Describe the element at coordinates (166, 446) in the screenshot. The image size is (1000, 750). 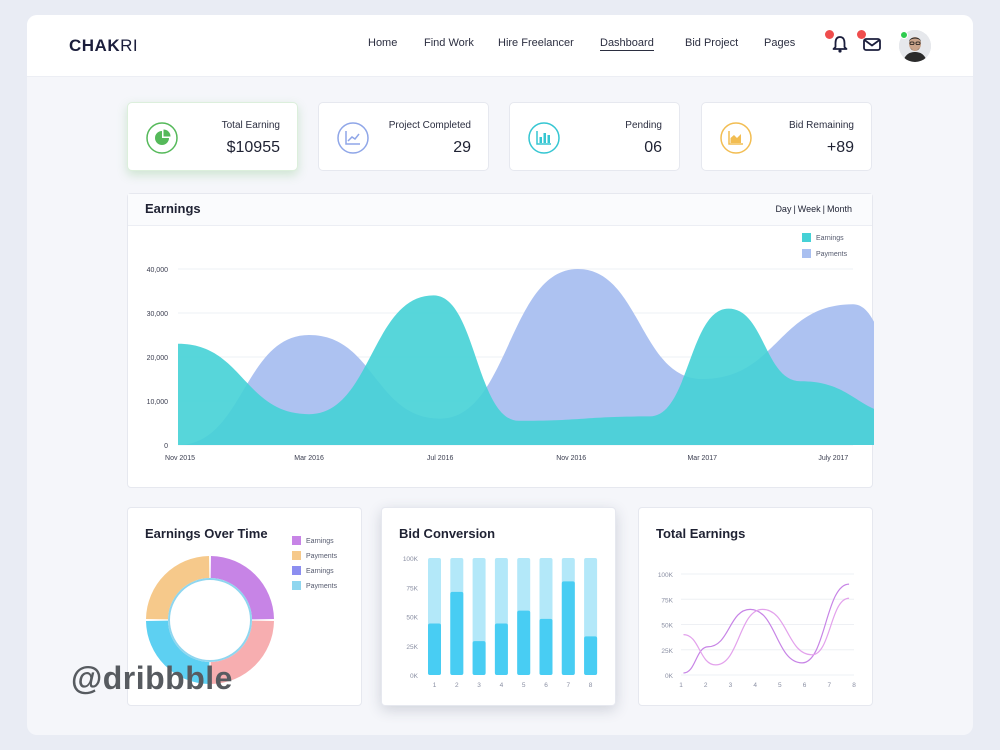
I see `y-tick-label: 0` at that location.